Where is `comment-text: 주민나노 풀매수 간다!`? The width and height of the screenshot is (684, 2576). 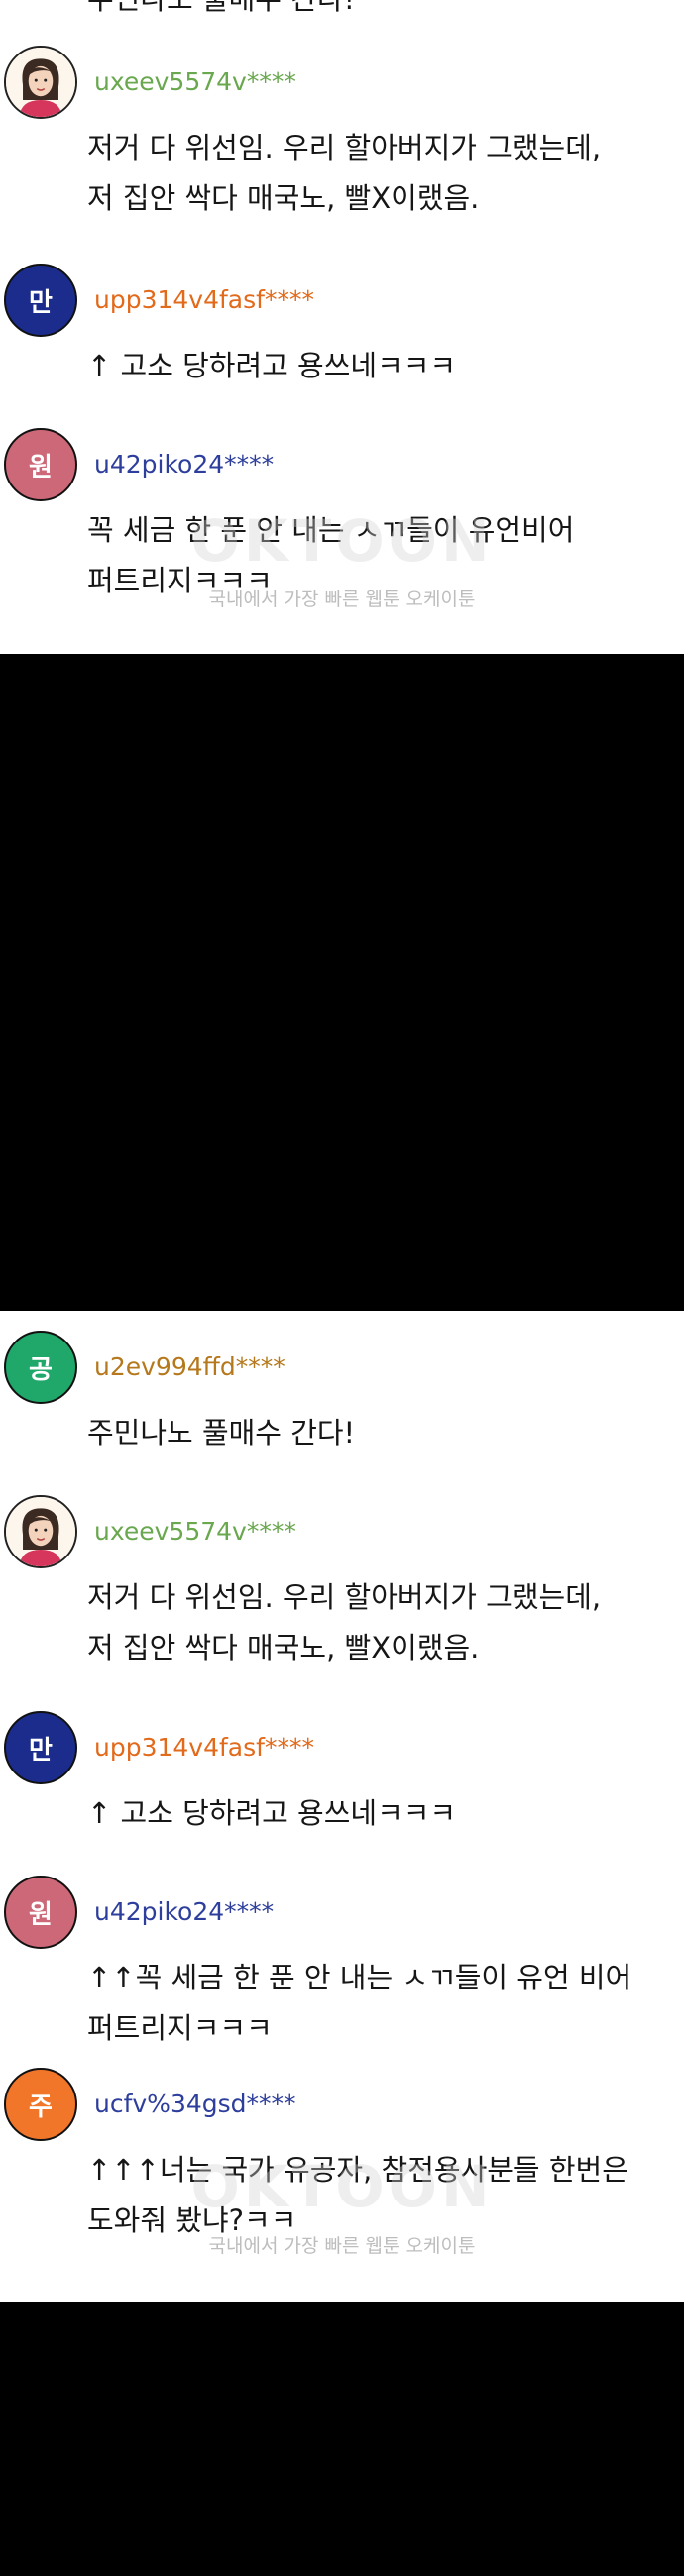 comment-text: 주민나노 풀매수 간다! is located at coordinates (222, 1432).